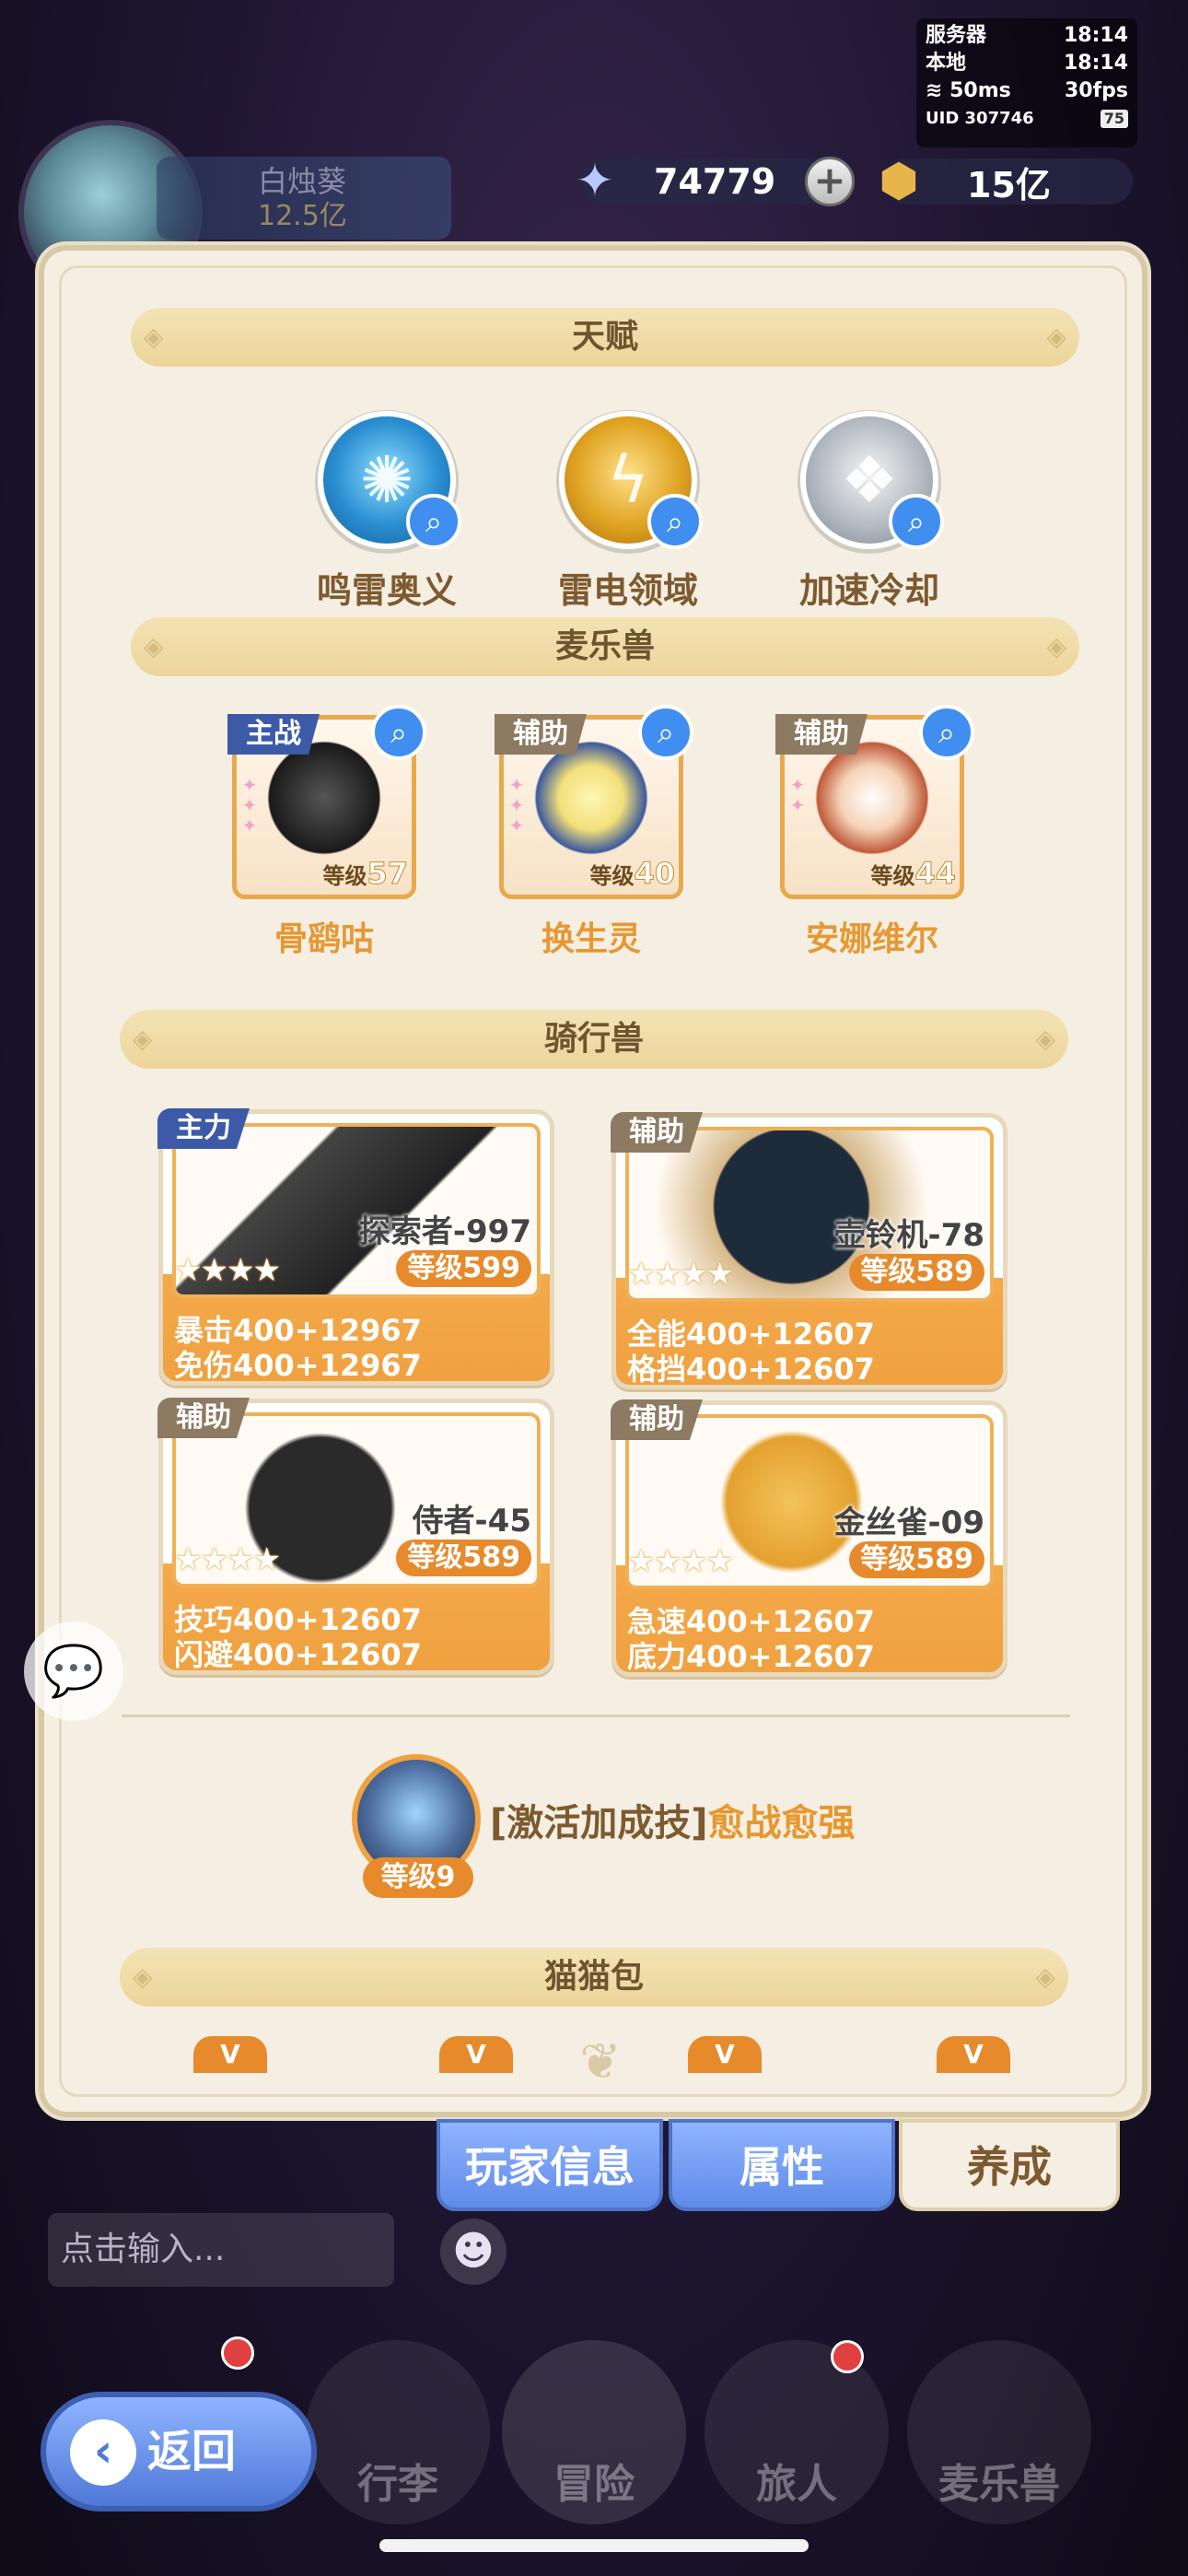 This screenshot has width=1188, height=2576. I want to click on tab-attributes: 属性, so click(782, 2165).